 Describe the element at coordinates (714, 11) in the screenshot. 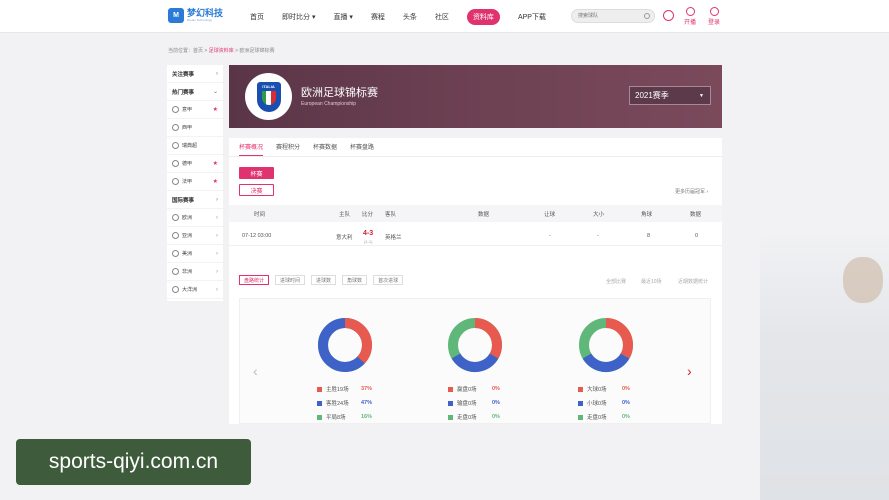

I see `user-icon` at that location.